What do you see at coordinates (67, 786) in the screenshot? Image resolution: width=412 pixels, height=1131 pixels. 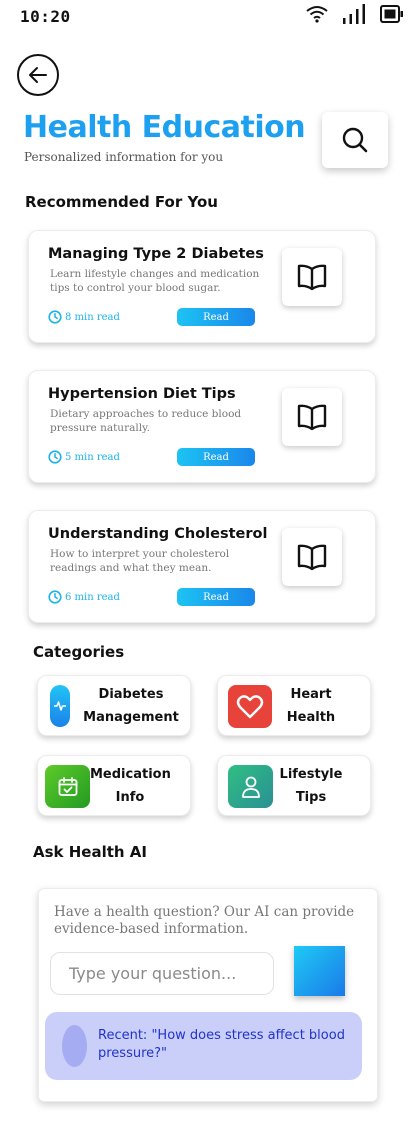 I see `calendar-check-icon` at bounding box center [67, 786].